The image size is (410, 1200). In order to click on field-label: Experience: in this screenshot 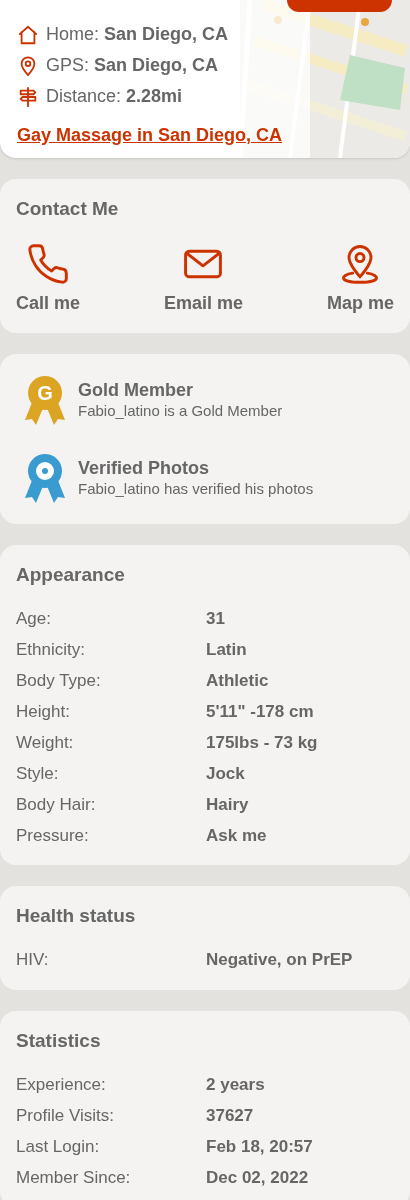, I will do `click(61, 1084)`.